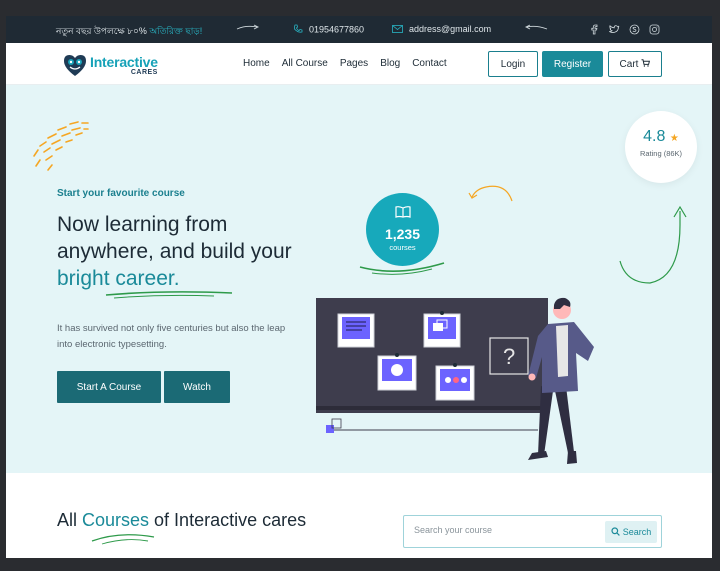 The image size is (720, 571). What do you see at coordinates (504, 530) in the screenshot?
I see `course-search-input` at bounding box center [504, 530].